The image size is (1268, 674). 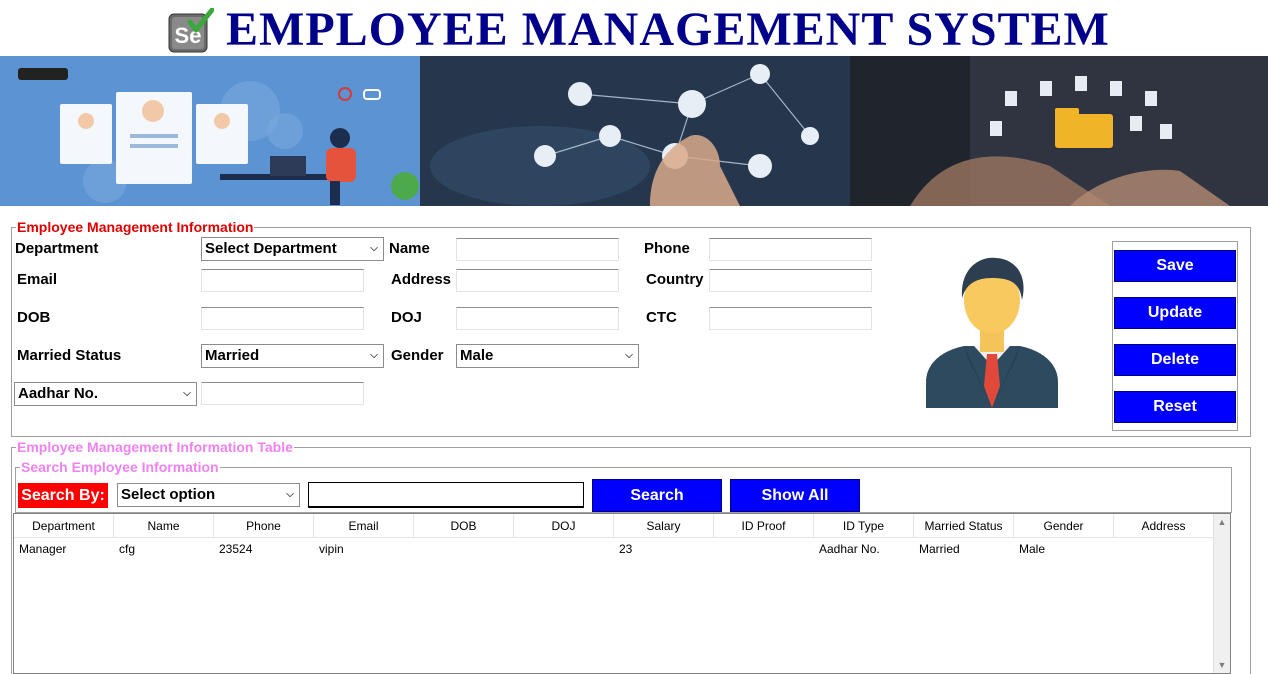 What do you see at coordinates (271, 248) in the screenshot?
I see `department-select-value: Select Department` at bounding box center [271, 248].